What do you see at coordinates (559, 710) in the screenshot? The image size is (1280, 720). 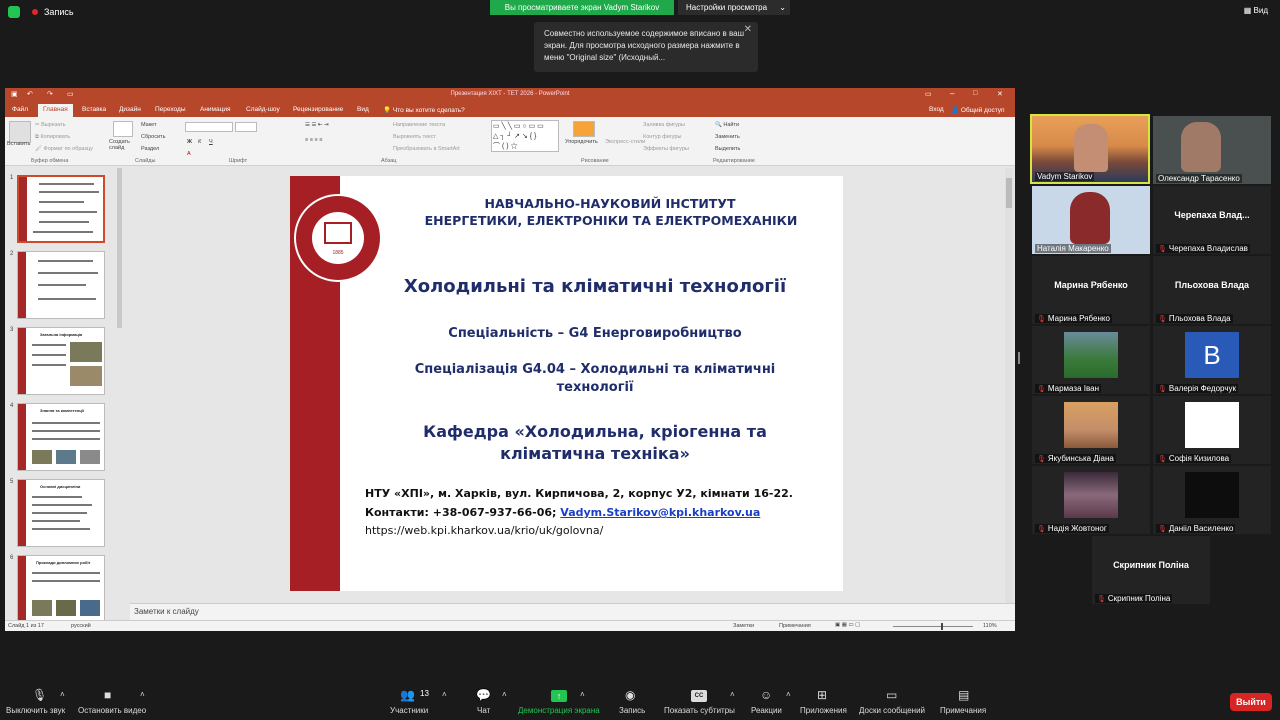 I see `share-screen-button: Демонстрация экрана` at bounding box center [559, 710].